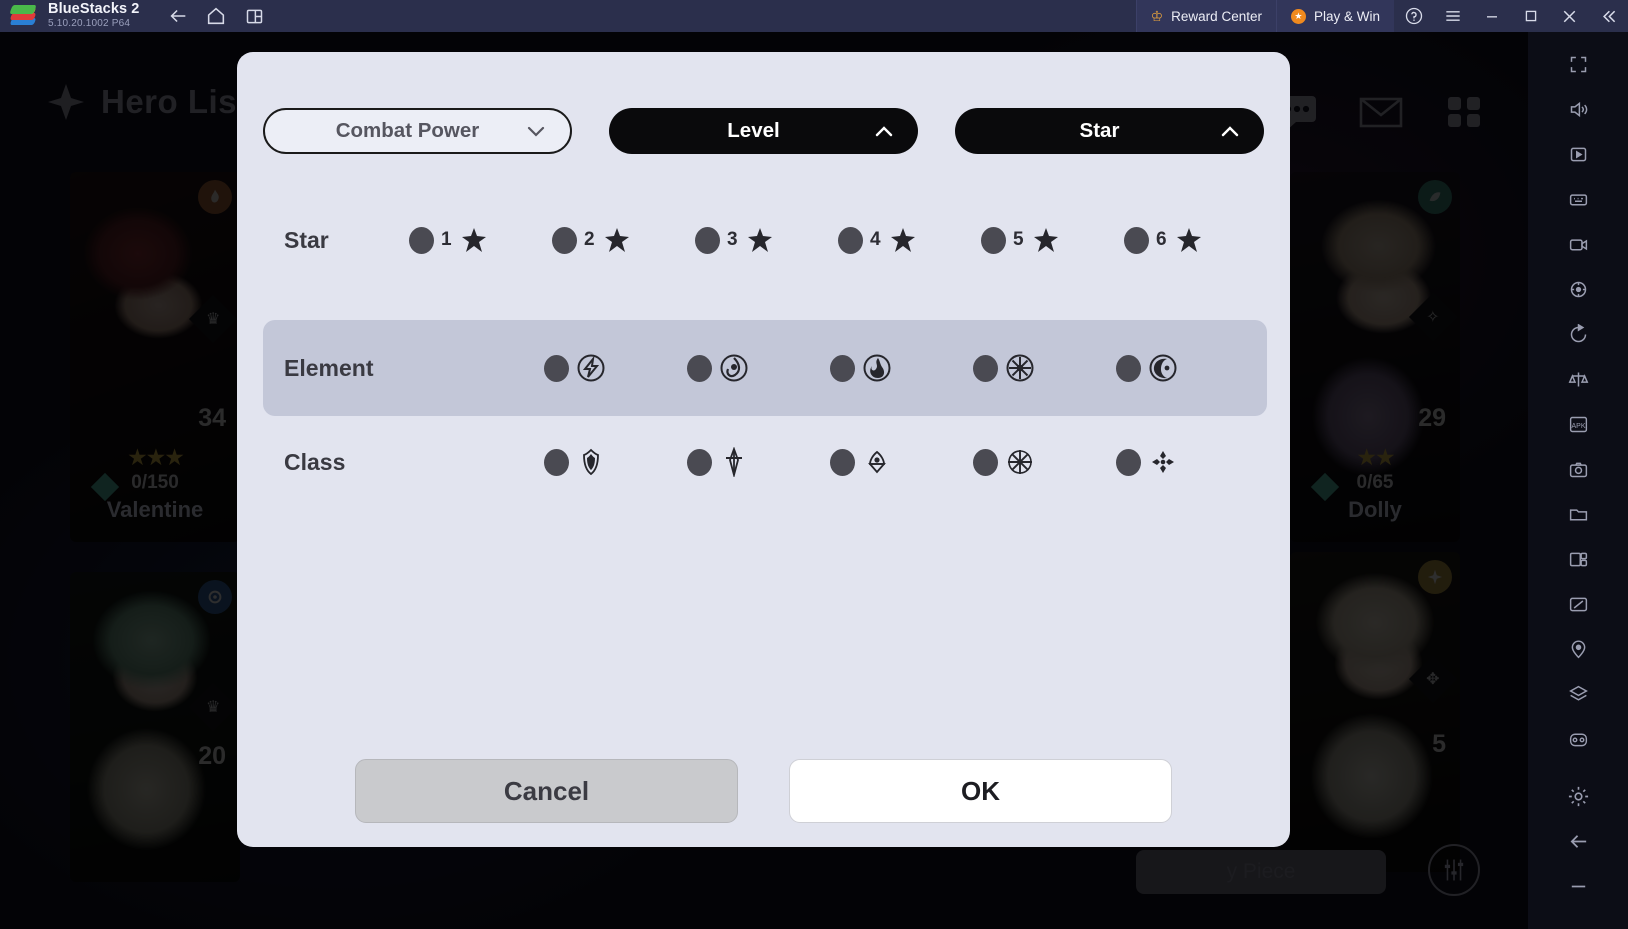 The height and width of the screenshot is (929, 1628). What do you see at coordinates (1163, 462) in the screenshot?
I see `four-dots-class-icon` at bounding box center [1163, 462].